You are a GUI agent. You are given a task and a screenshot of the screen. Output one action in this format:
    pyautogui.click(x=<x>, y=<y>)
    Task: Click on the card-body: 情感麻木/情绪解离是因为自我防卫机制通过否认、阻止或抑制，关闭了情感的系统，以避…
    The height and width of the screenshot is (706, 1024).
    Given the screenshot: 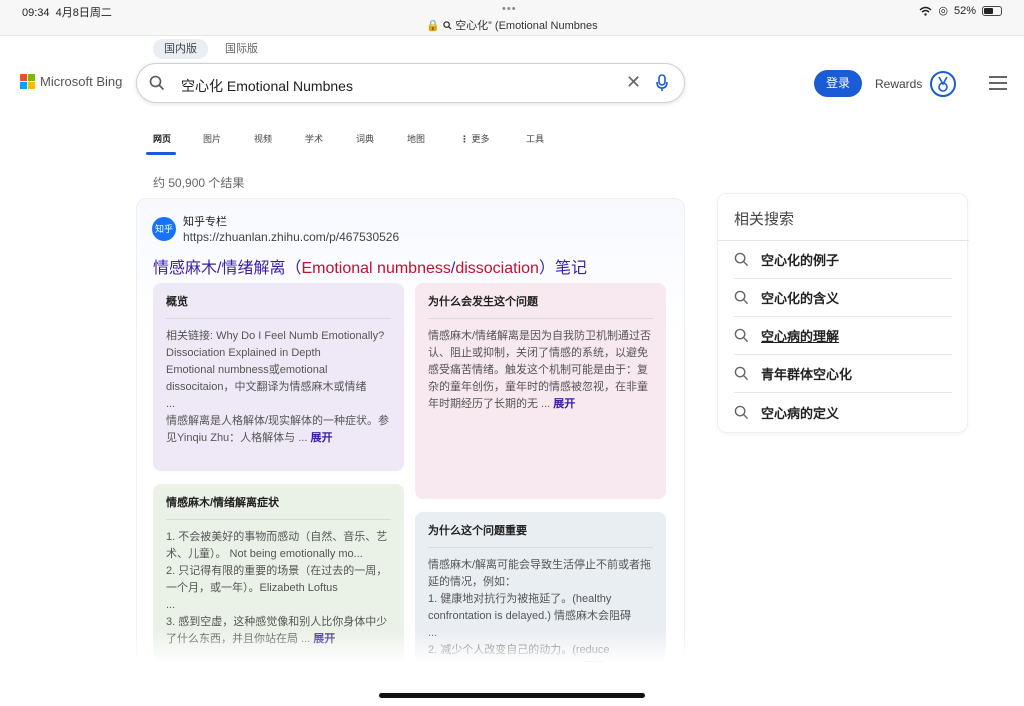 What is the action you would take?
    pyautogui.click(x=540, y=370)
    